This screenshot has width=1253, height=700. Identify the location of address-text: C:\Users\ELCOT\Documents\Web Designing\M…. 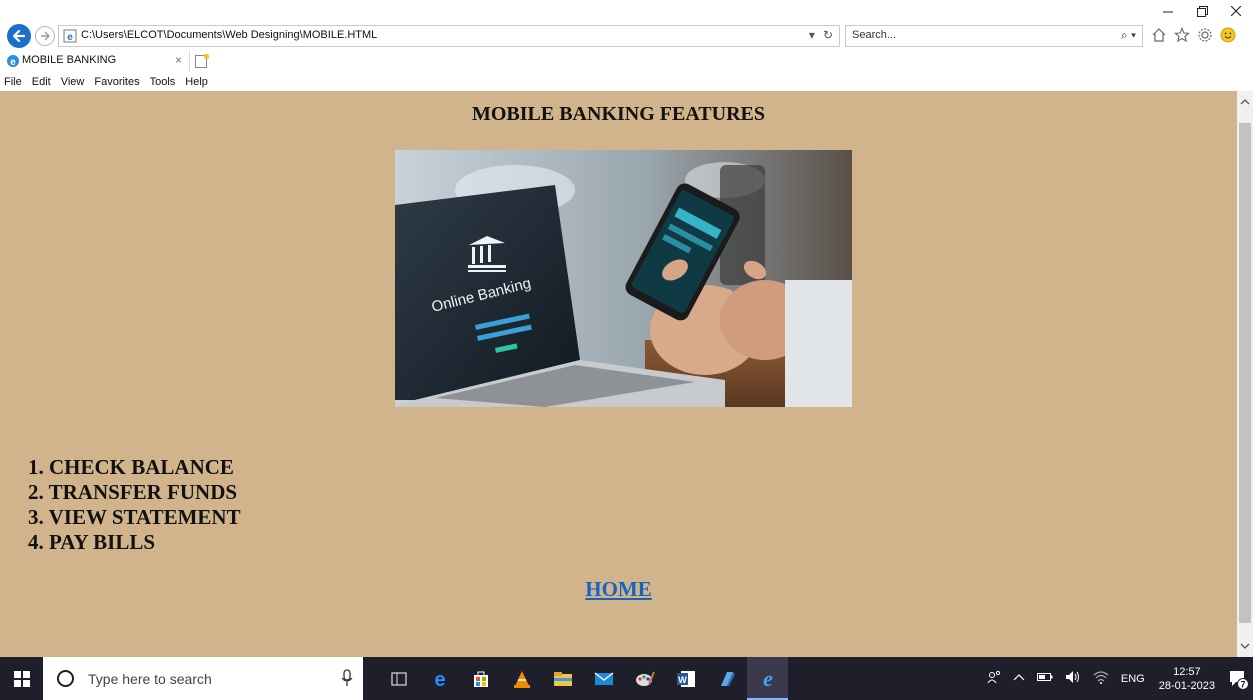
(229, 35).